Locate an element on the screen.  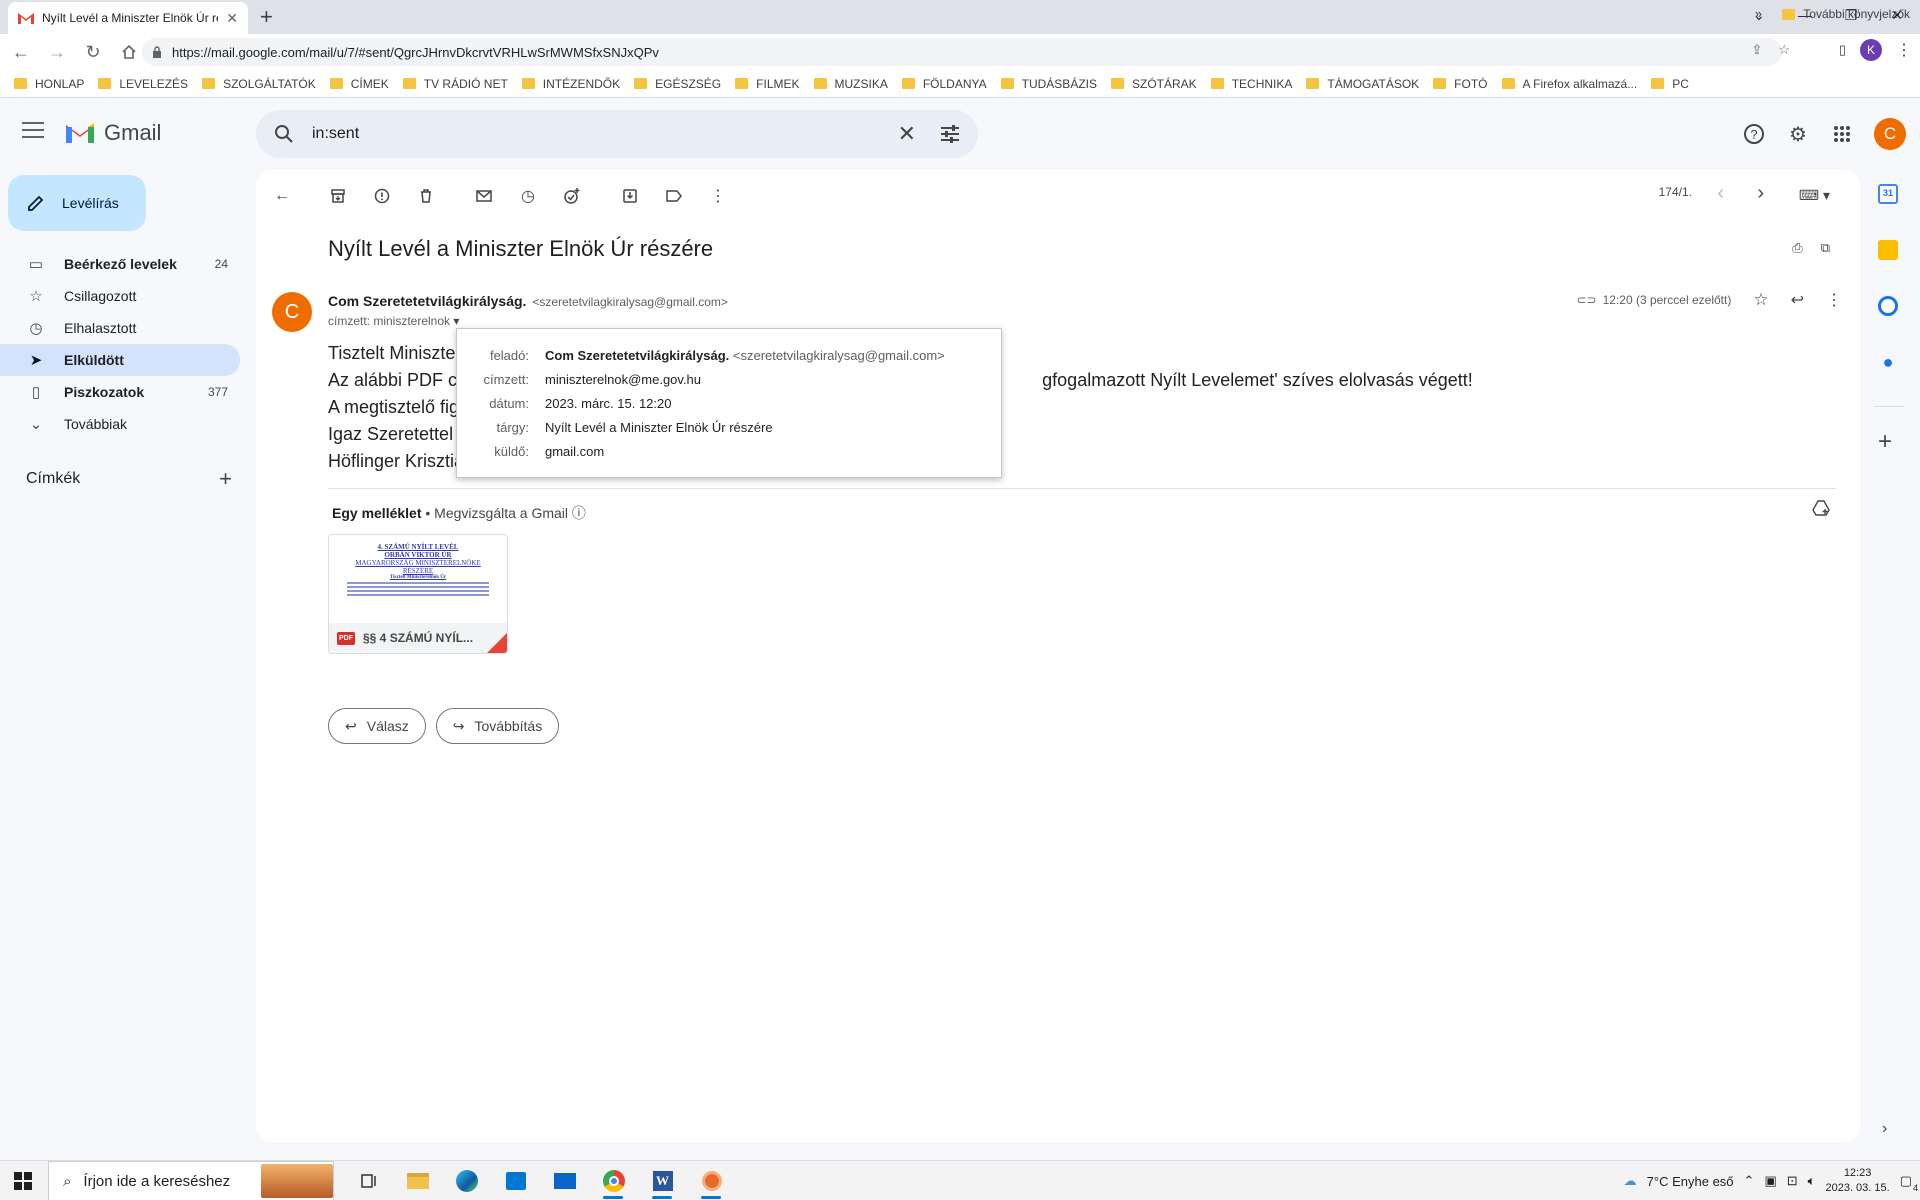
gmail-logo: Gmail is located at coordinates (112, 133).